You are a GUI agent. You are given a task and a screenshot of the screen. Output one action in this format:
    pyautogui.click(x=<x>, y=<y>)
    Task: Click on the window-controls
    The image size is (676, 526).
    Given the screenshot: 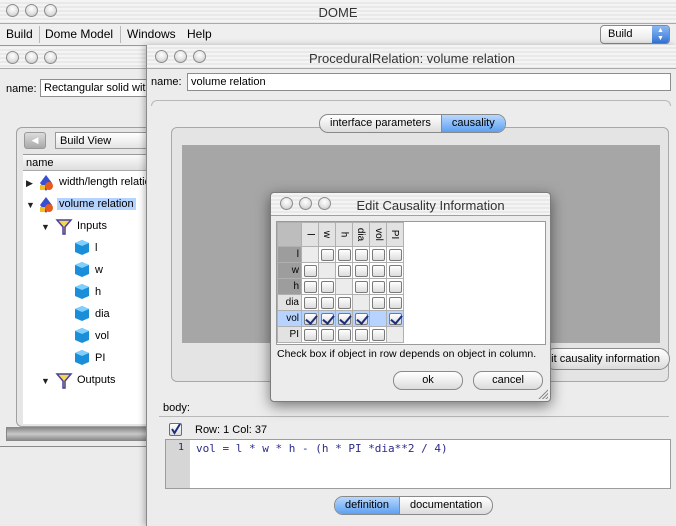 What is the action you would take?
    pyautogui.click(x=31, y=57)
    